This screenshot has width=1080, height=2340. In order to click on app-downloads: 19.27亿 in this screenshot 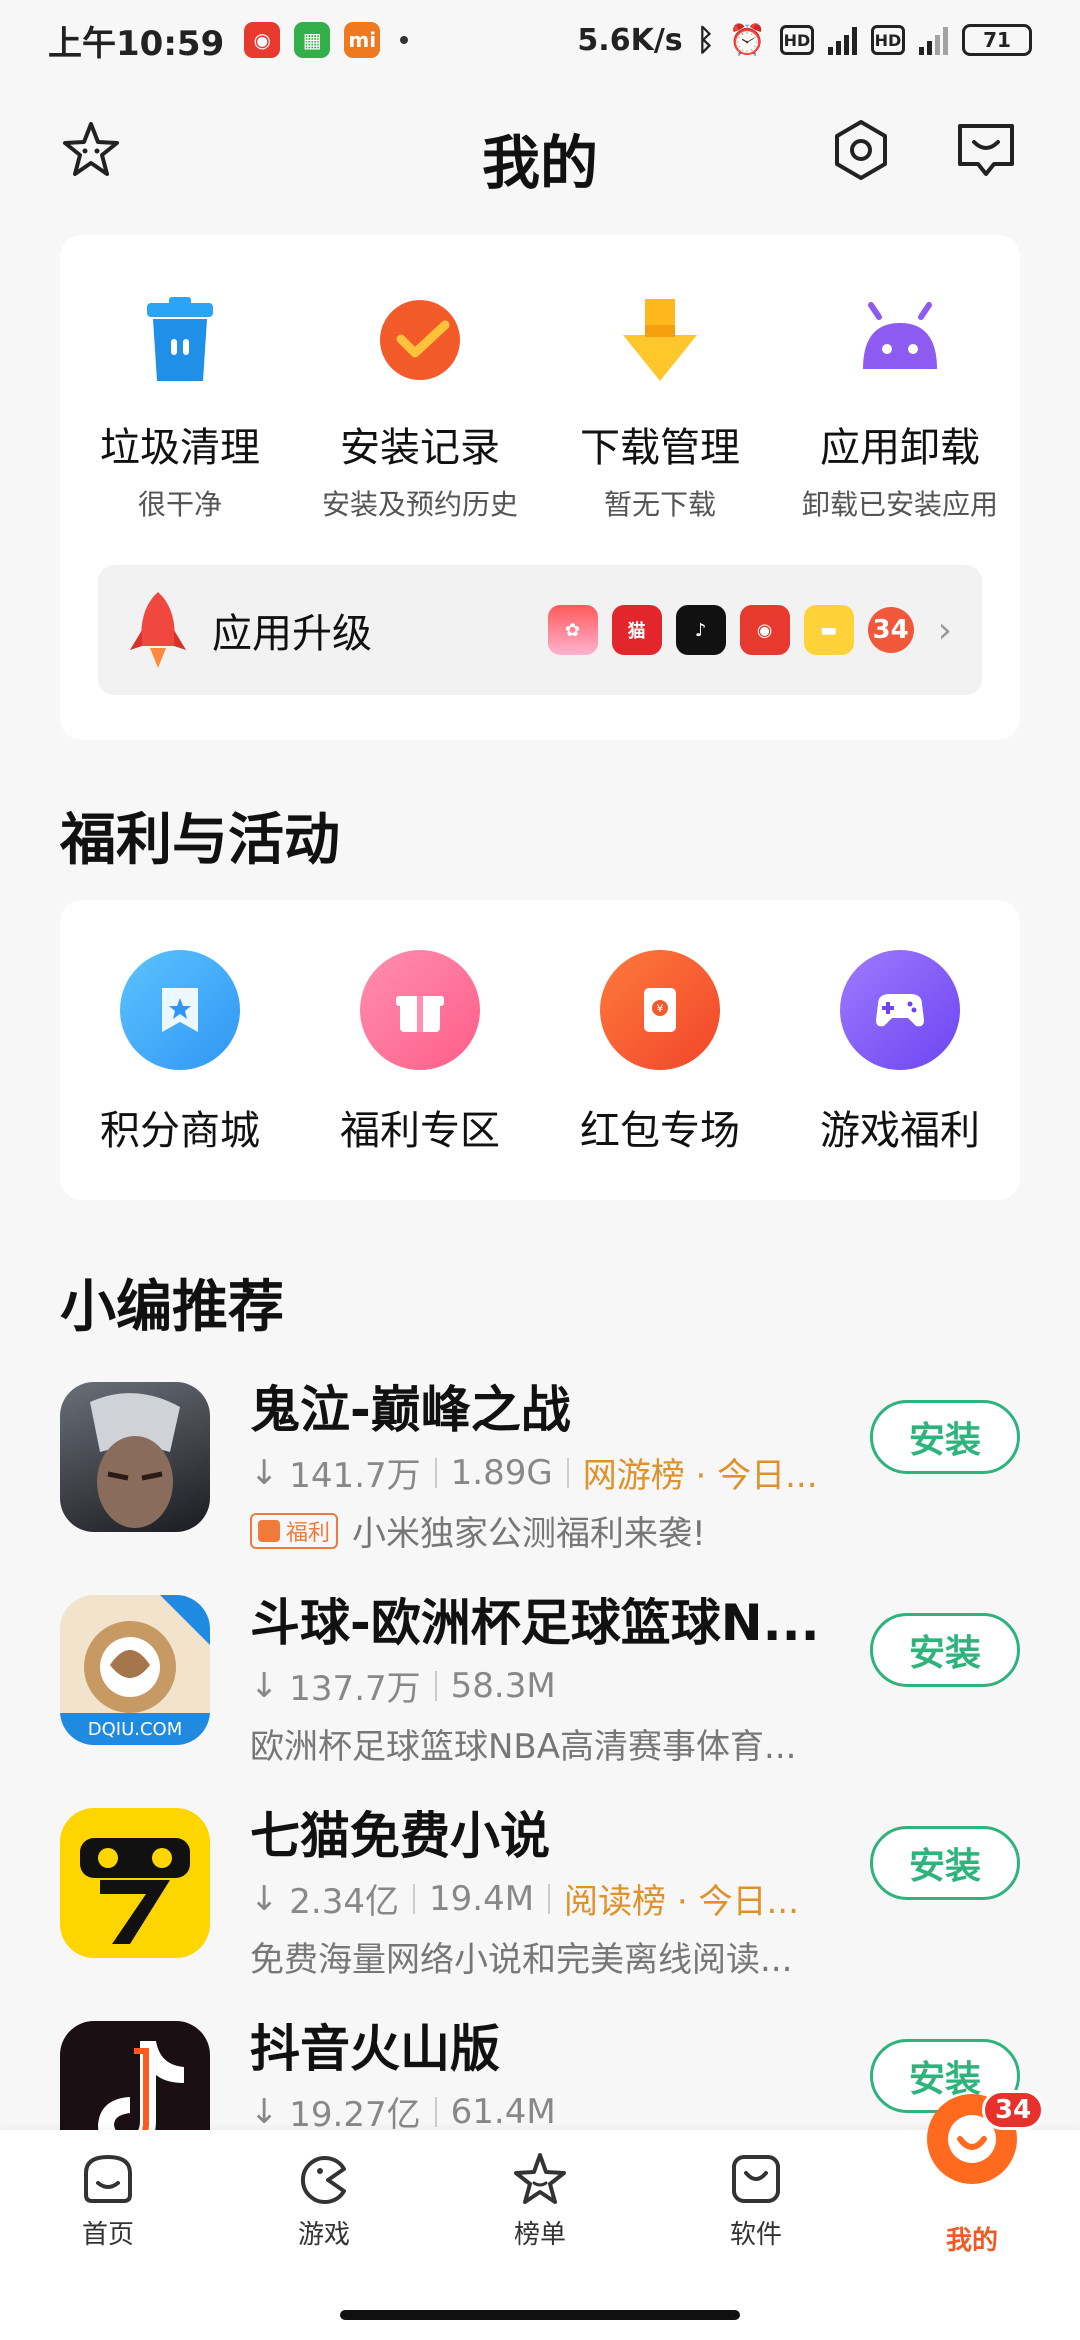, I will do `click(355, 2115)`.